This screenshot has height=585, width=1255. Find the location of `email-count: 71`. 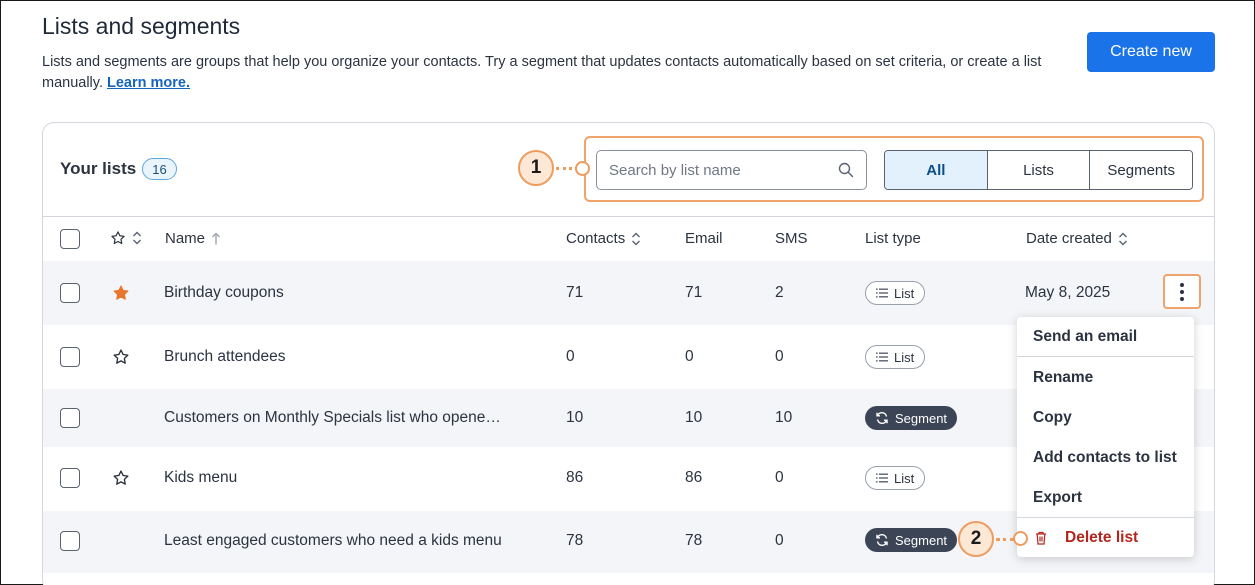

email-count: 71 is located at coordinates (694, 292).